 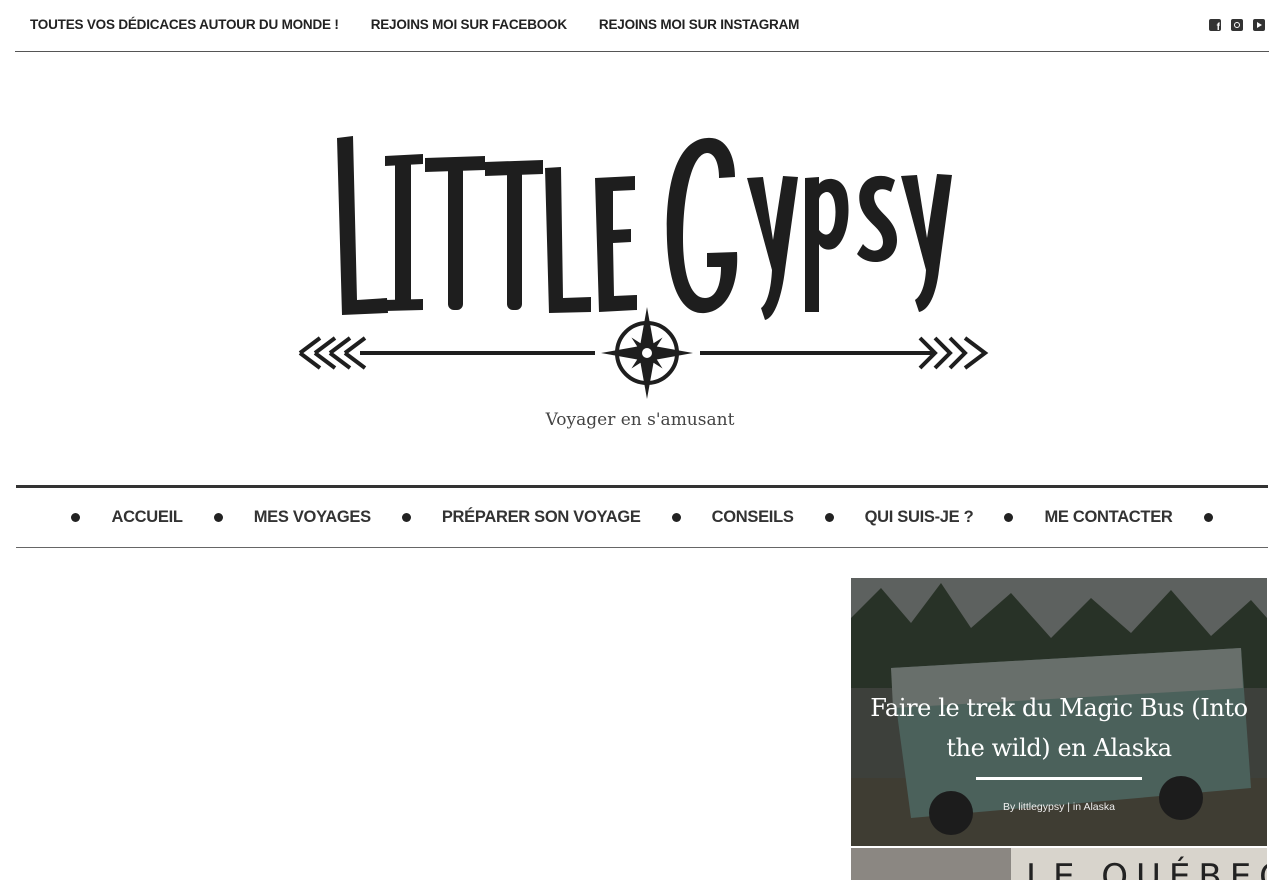 I want to click on title-underline, so click(x=1059, y=778).